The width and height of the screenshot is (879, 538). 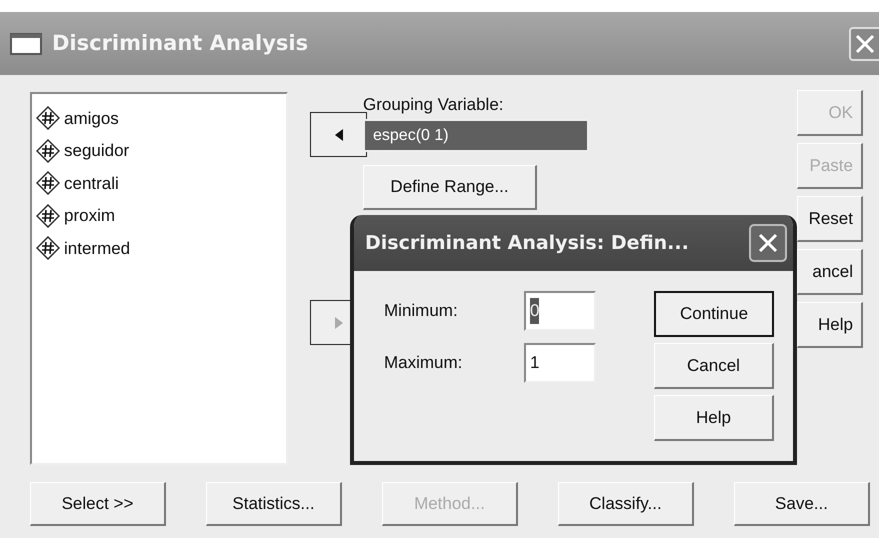 I want to click on dialog-button: Cancel, so click(x=714, y=366).